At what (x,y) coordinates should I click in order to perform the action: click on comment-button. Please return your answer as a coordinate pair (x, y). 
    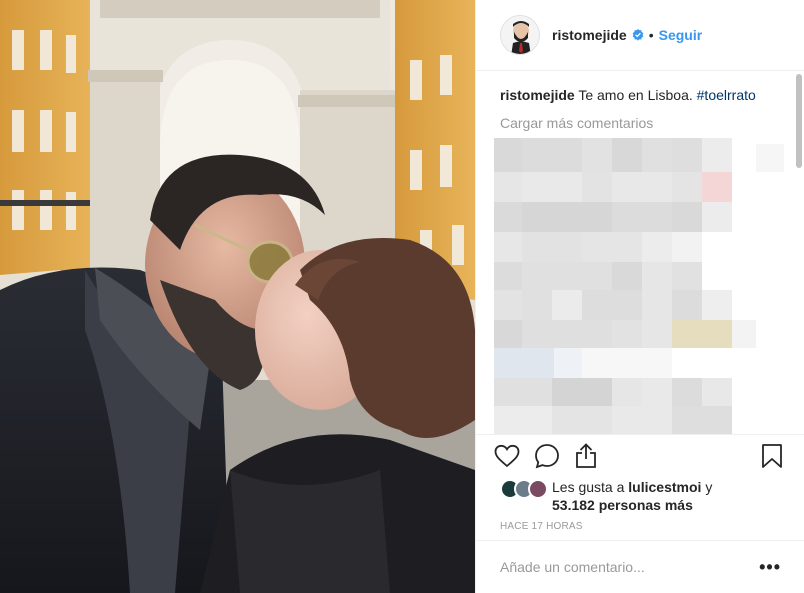
    Looking at the image, I should click on (554, 456).